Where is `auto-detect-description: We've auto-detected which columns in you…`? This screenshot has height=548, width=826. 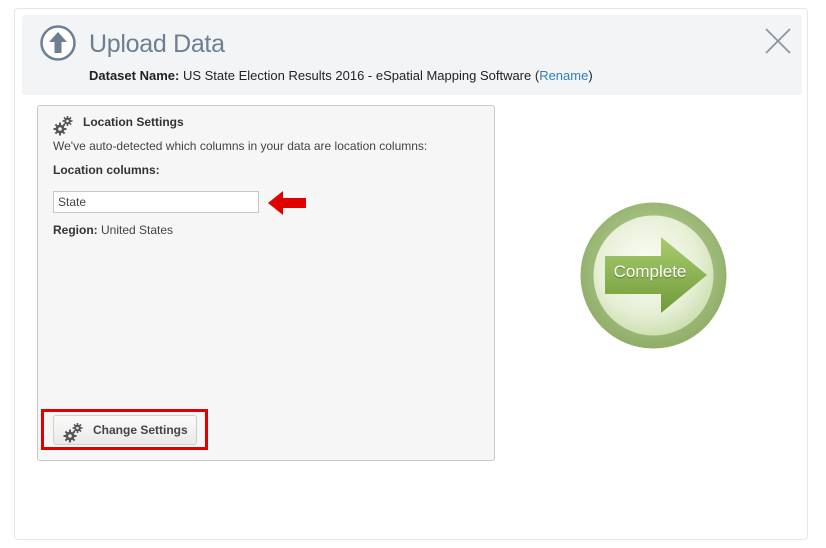
auto-detect-description: We've auto-detected which columns in you… is located at coordinates (240, 146).